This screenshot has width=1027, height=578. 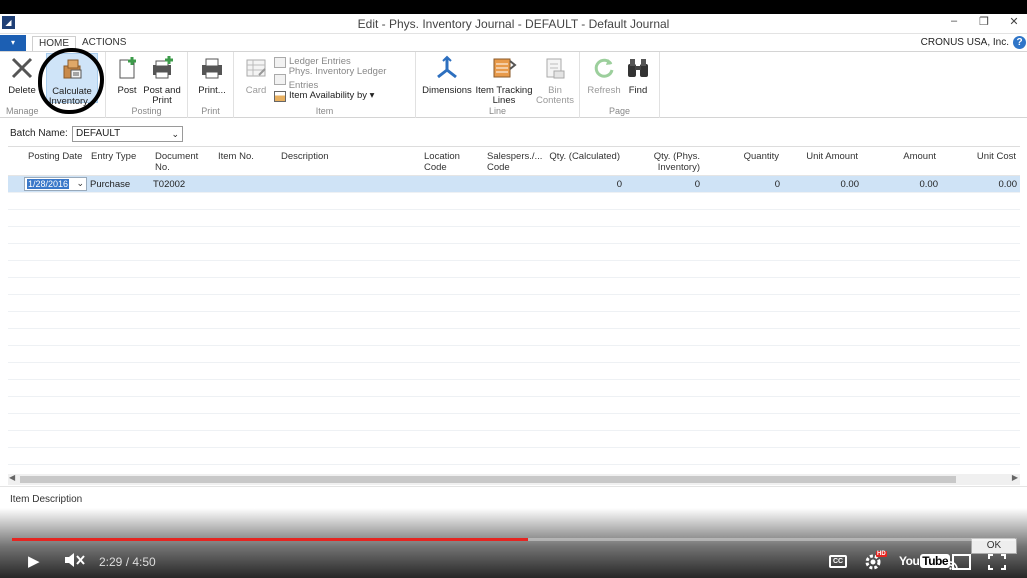 What do you see at coordinates (504, 80) in the screenshot?
I see `item-tracking-lines-button: Item Tracking Lines` at bounding box center [504, 80].